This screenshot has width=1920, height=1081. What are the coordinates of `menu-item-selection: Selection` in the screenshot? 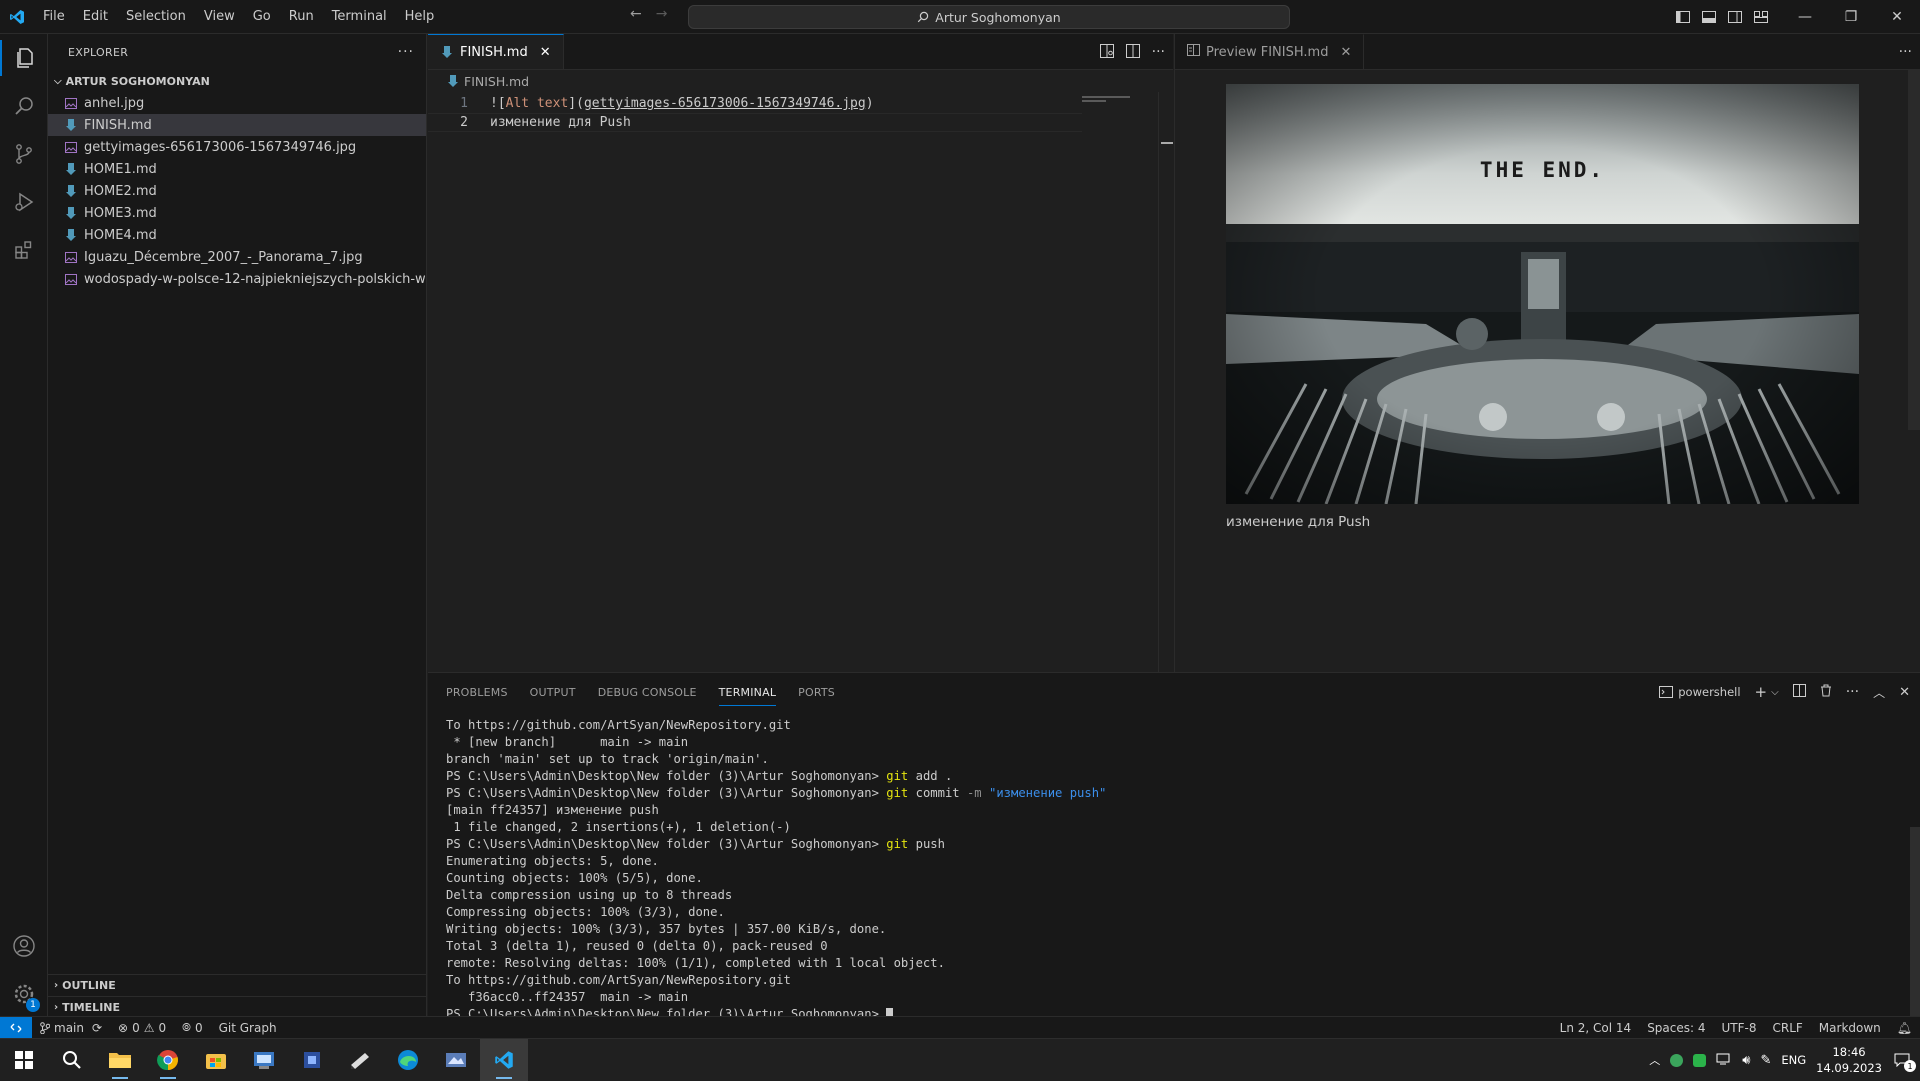 It's located at (156, 17).